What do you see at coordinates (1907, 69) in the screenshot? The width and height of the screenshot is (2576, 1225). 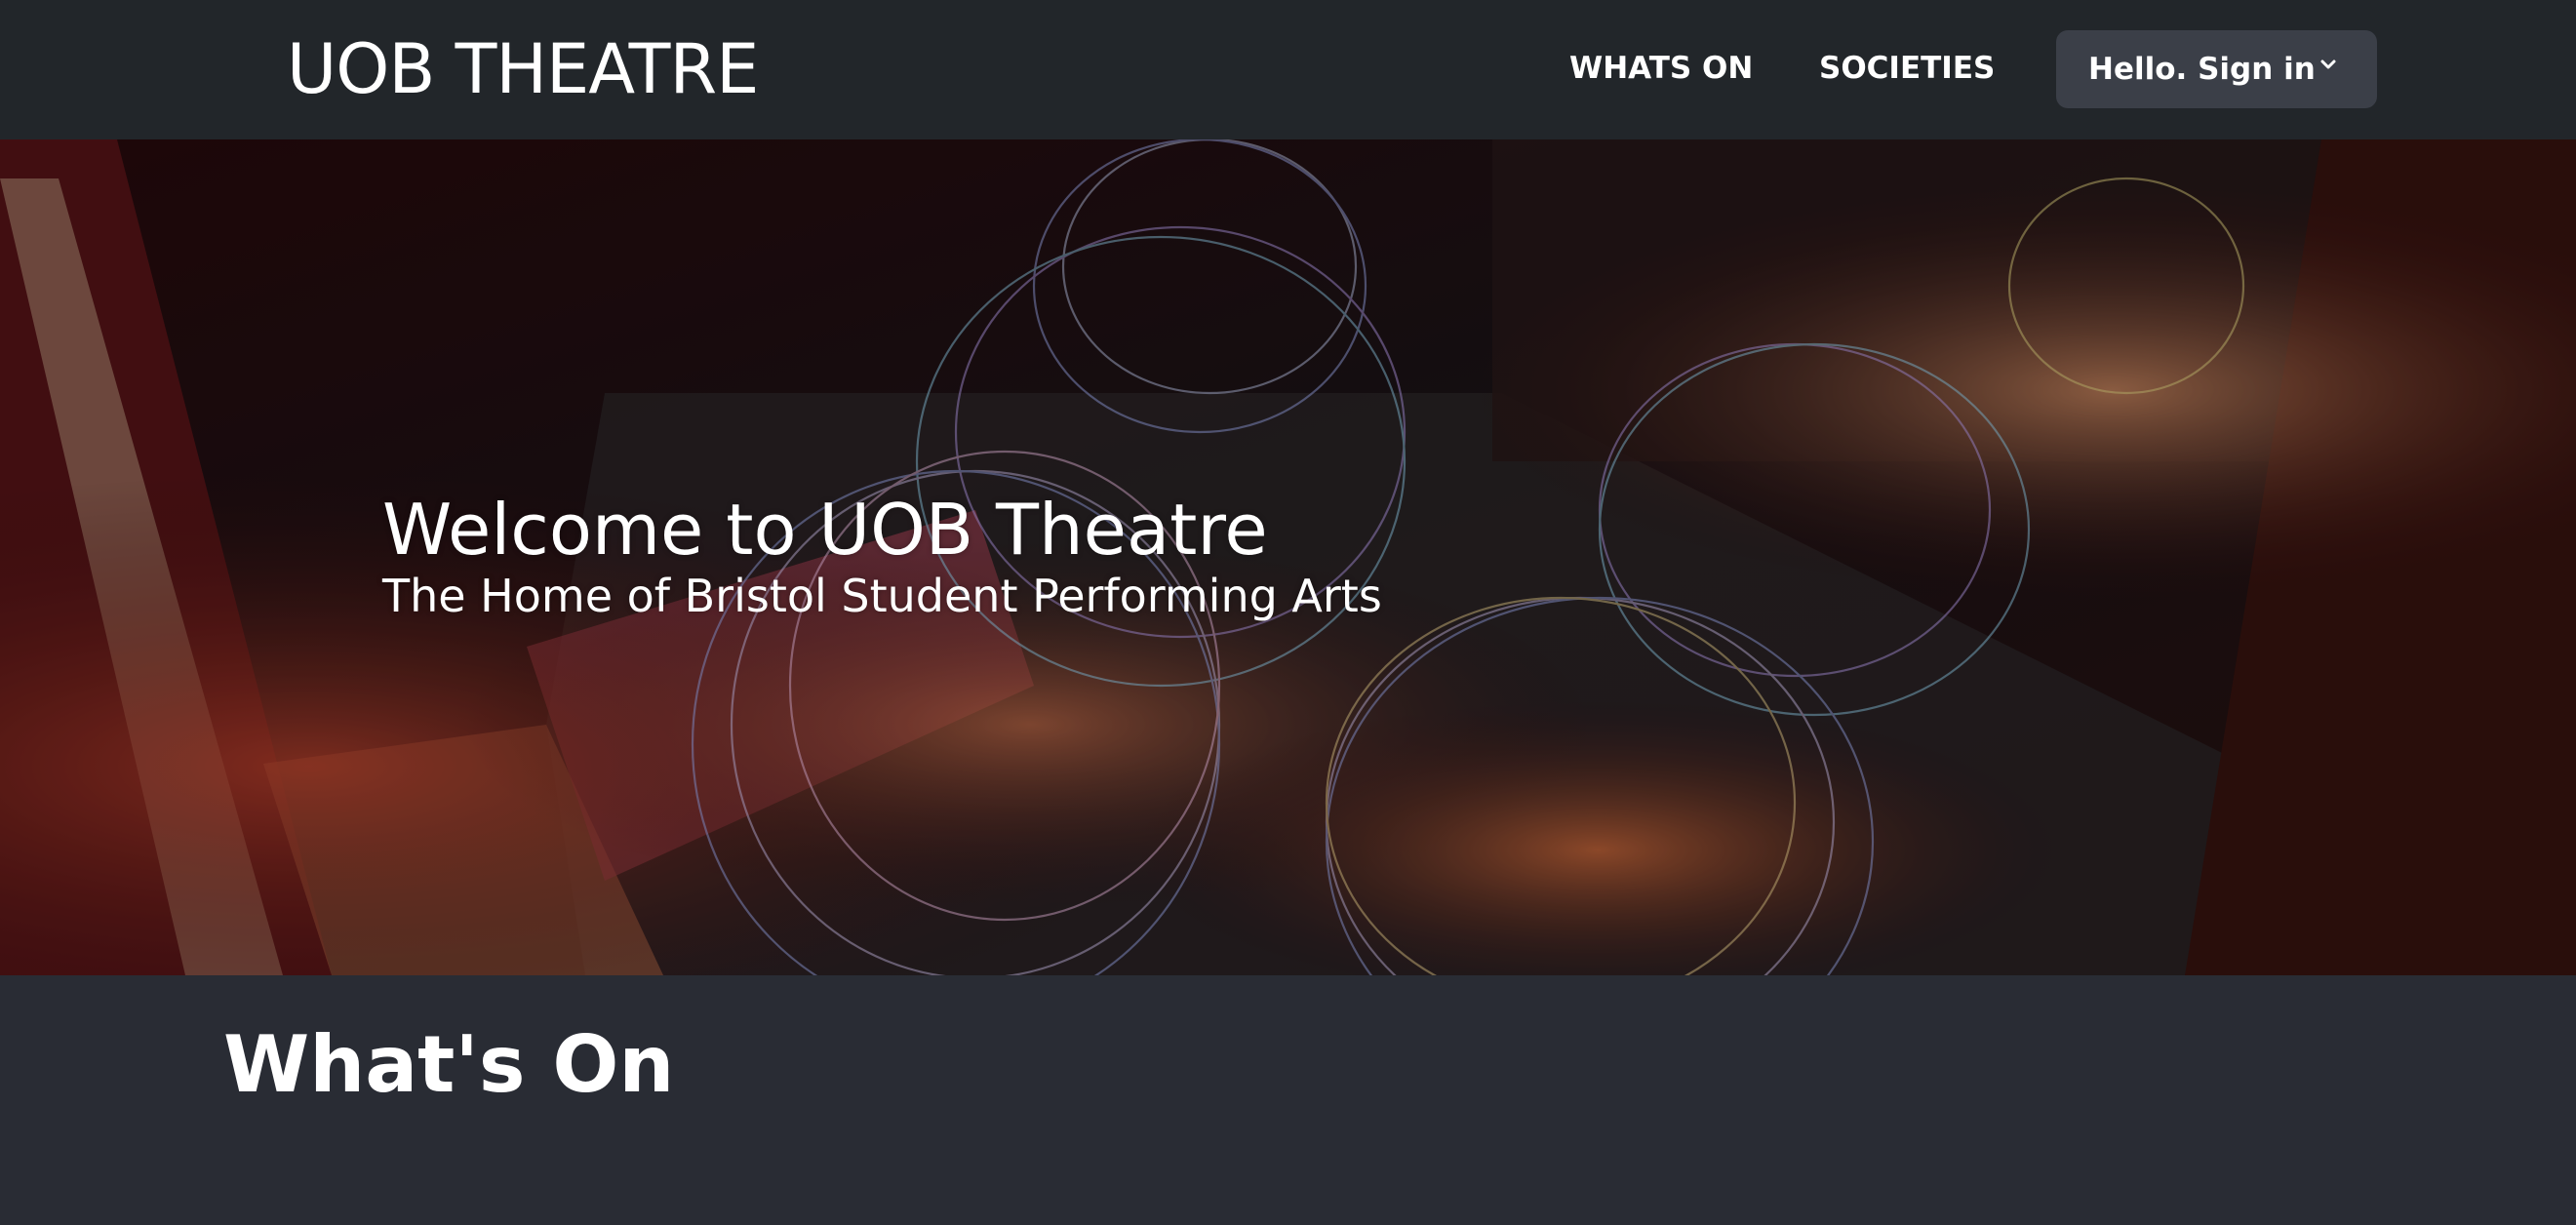 I see `nav-link-societies: SOCIETIES` at bounding box center [1907, 69].